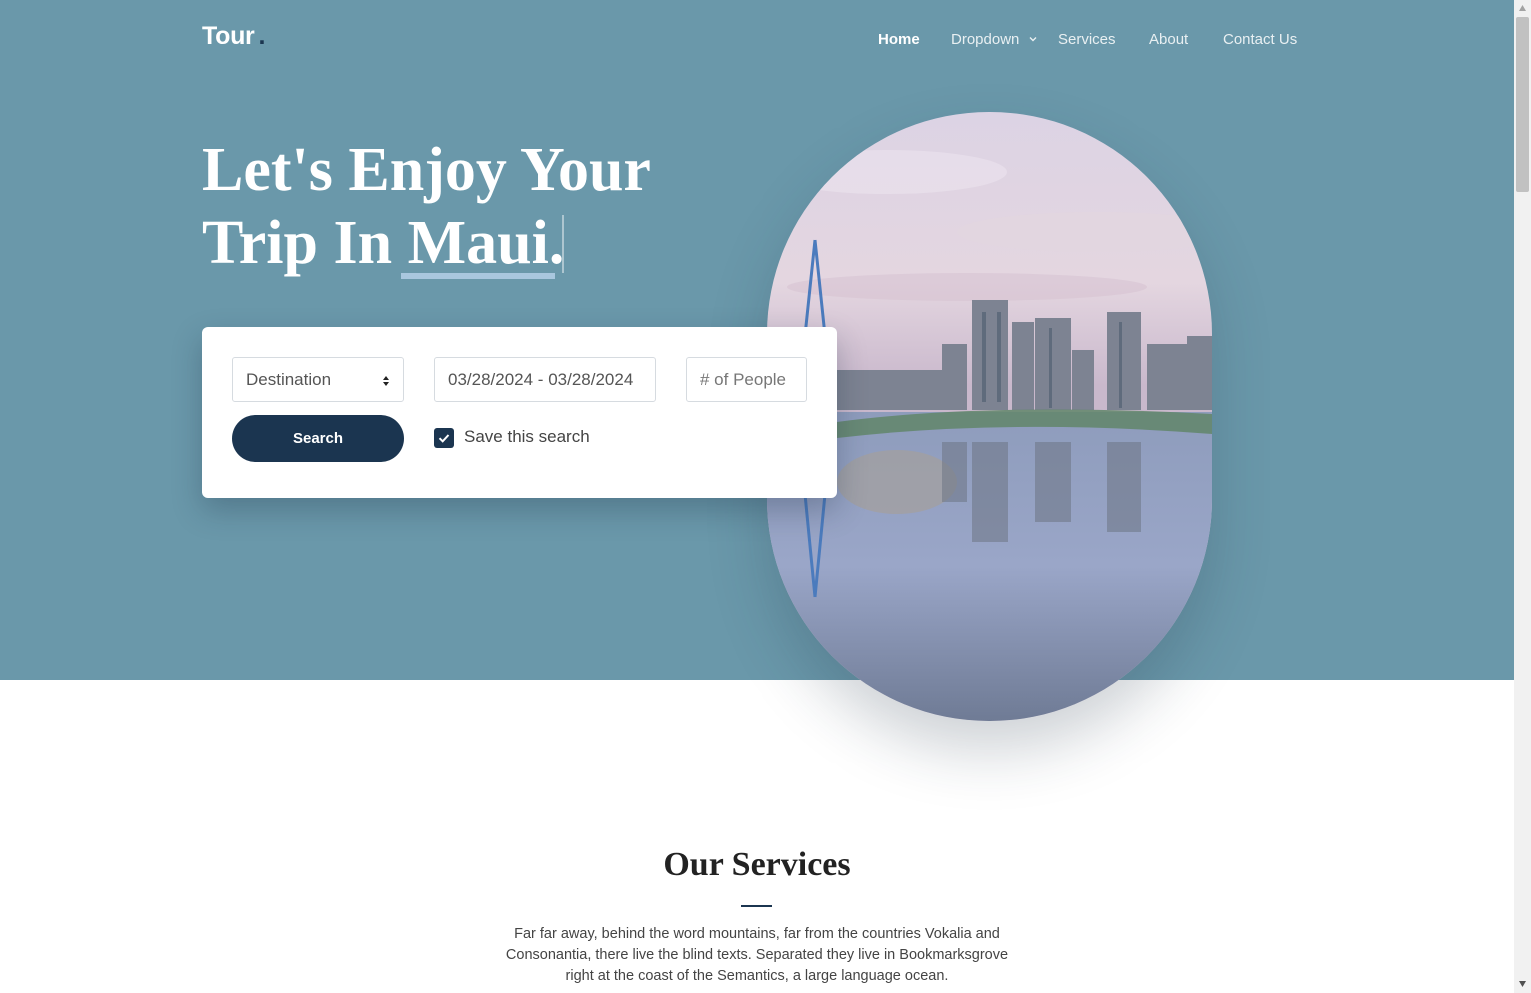  What do you see at coordinates (1260, 41) in the screenshot?
I see `nav-contact: Contact Us` at bounding box center [1260, 41].